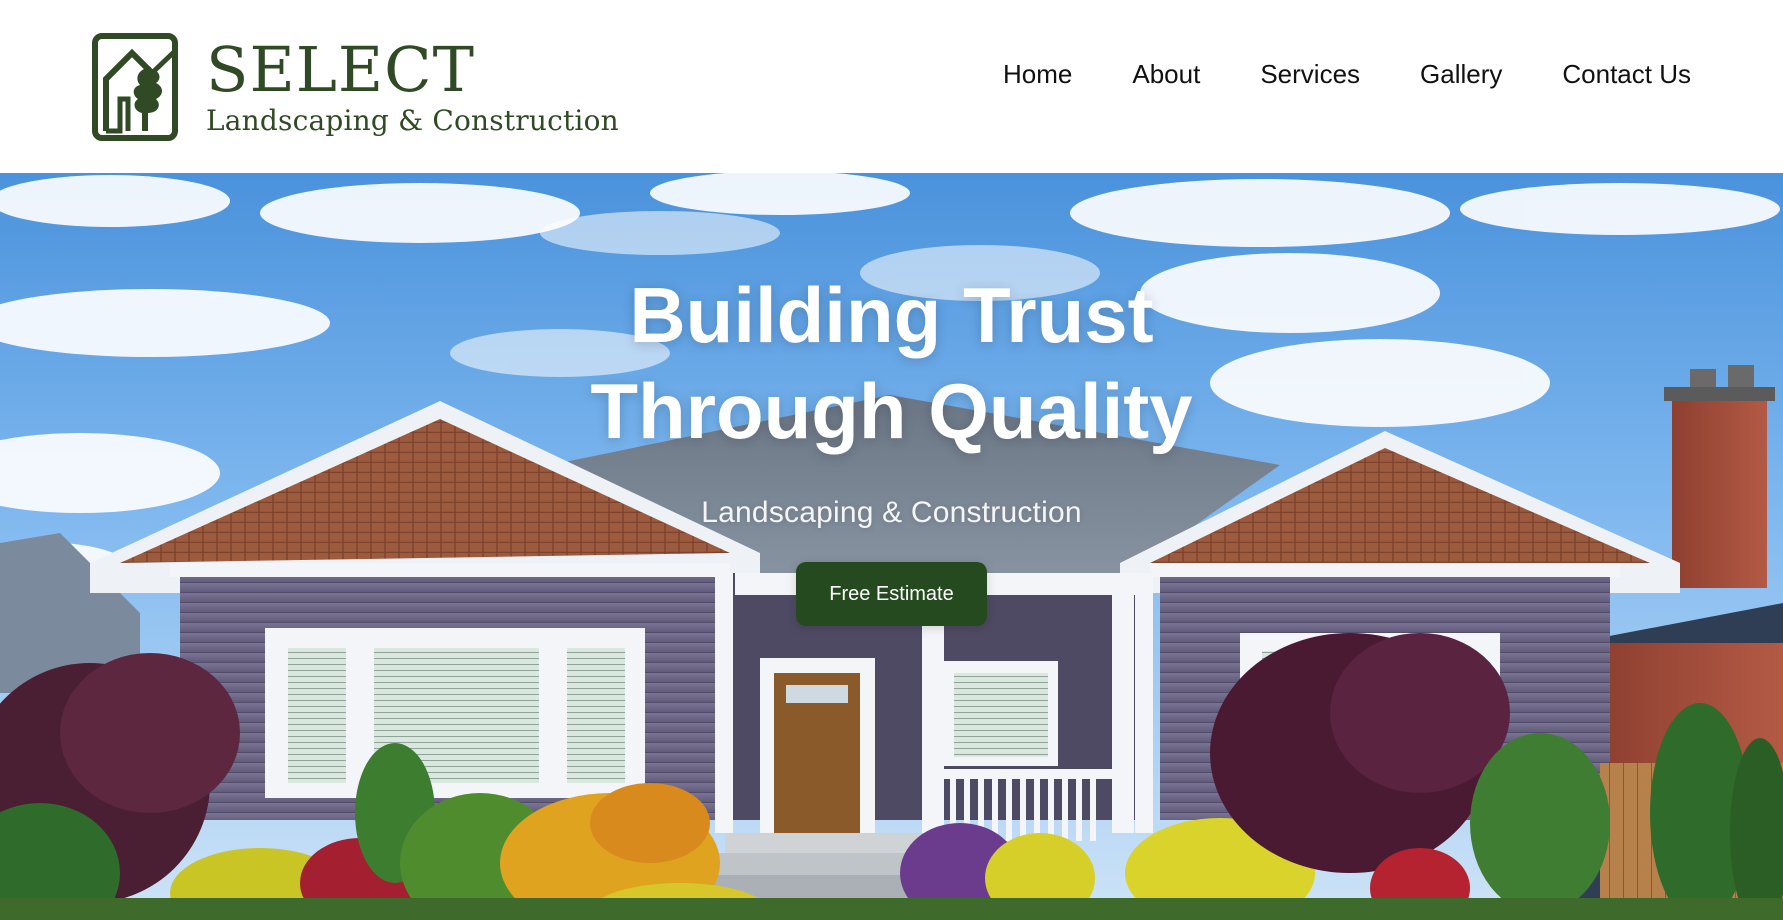 Image resolution: width=1783 pixels, height=920 pixels. What do you see at coordinates (1166, 74) in the screenshot?
I see `nav-about-link: About` at bounding box center [1166, 74].